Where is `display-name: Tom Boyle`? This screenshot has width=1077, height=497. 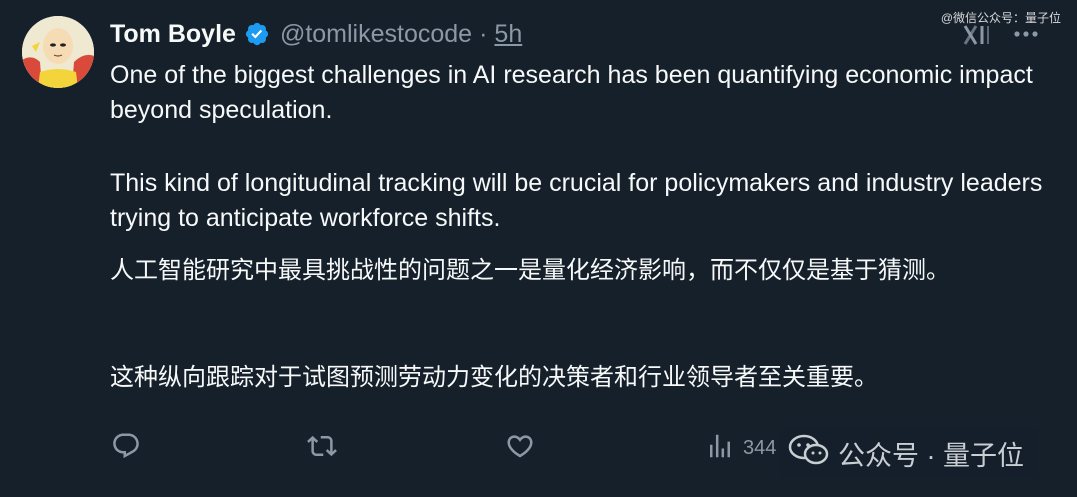
display-name: Tom Boyle is located at coordinates (173, 34).